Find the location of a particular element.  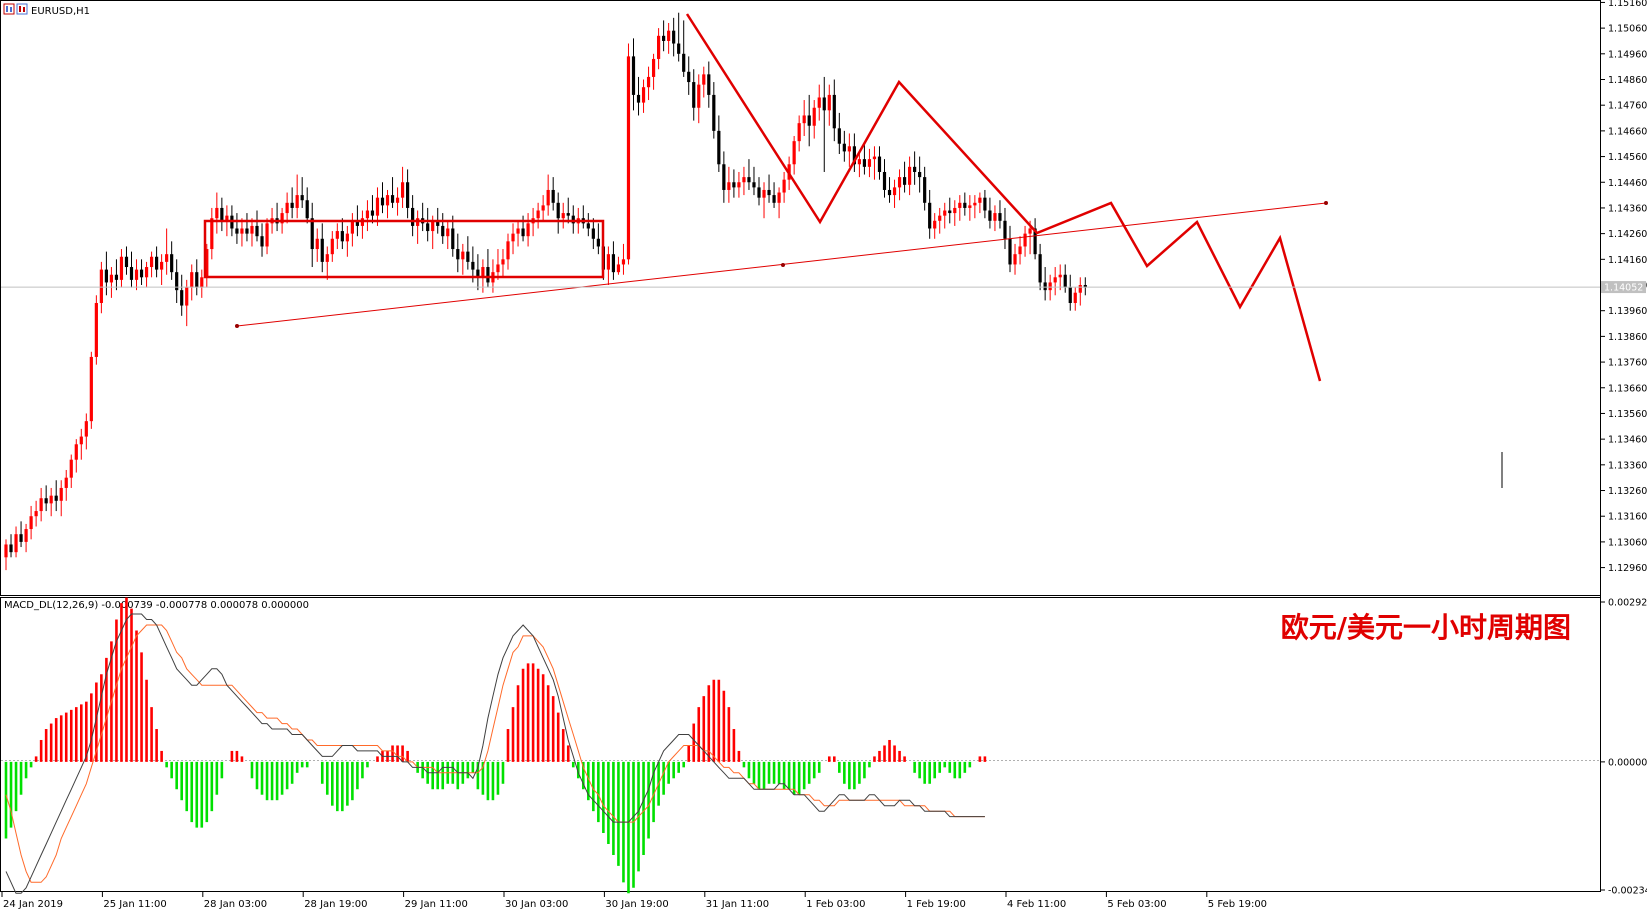

price-tick-label: 1.14760 is located at coordinates (1627, 106).